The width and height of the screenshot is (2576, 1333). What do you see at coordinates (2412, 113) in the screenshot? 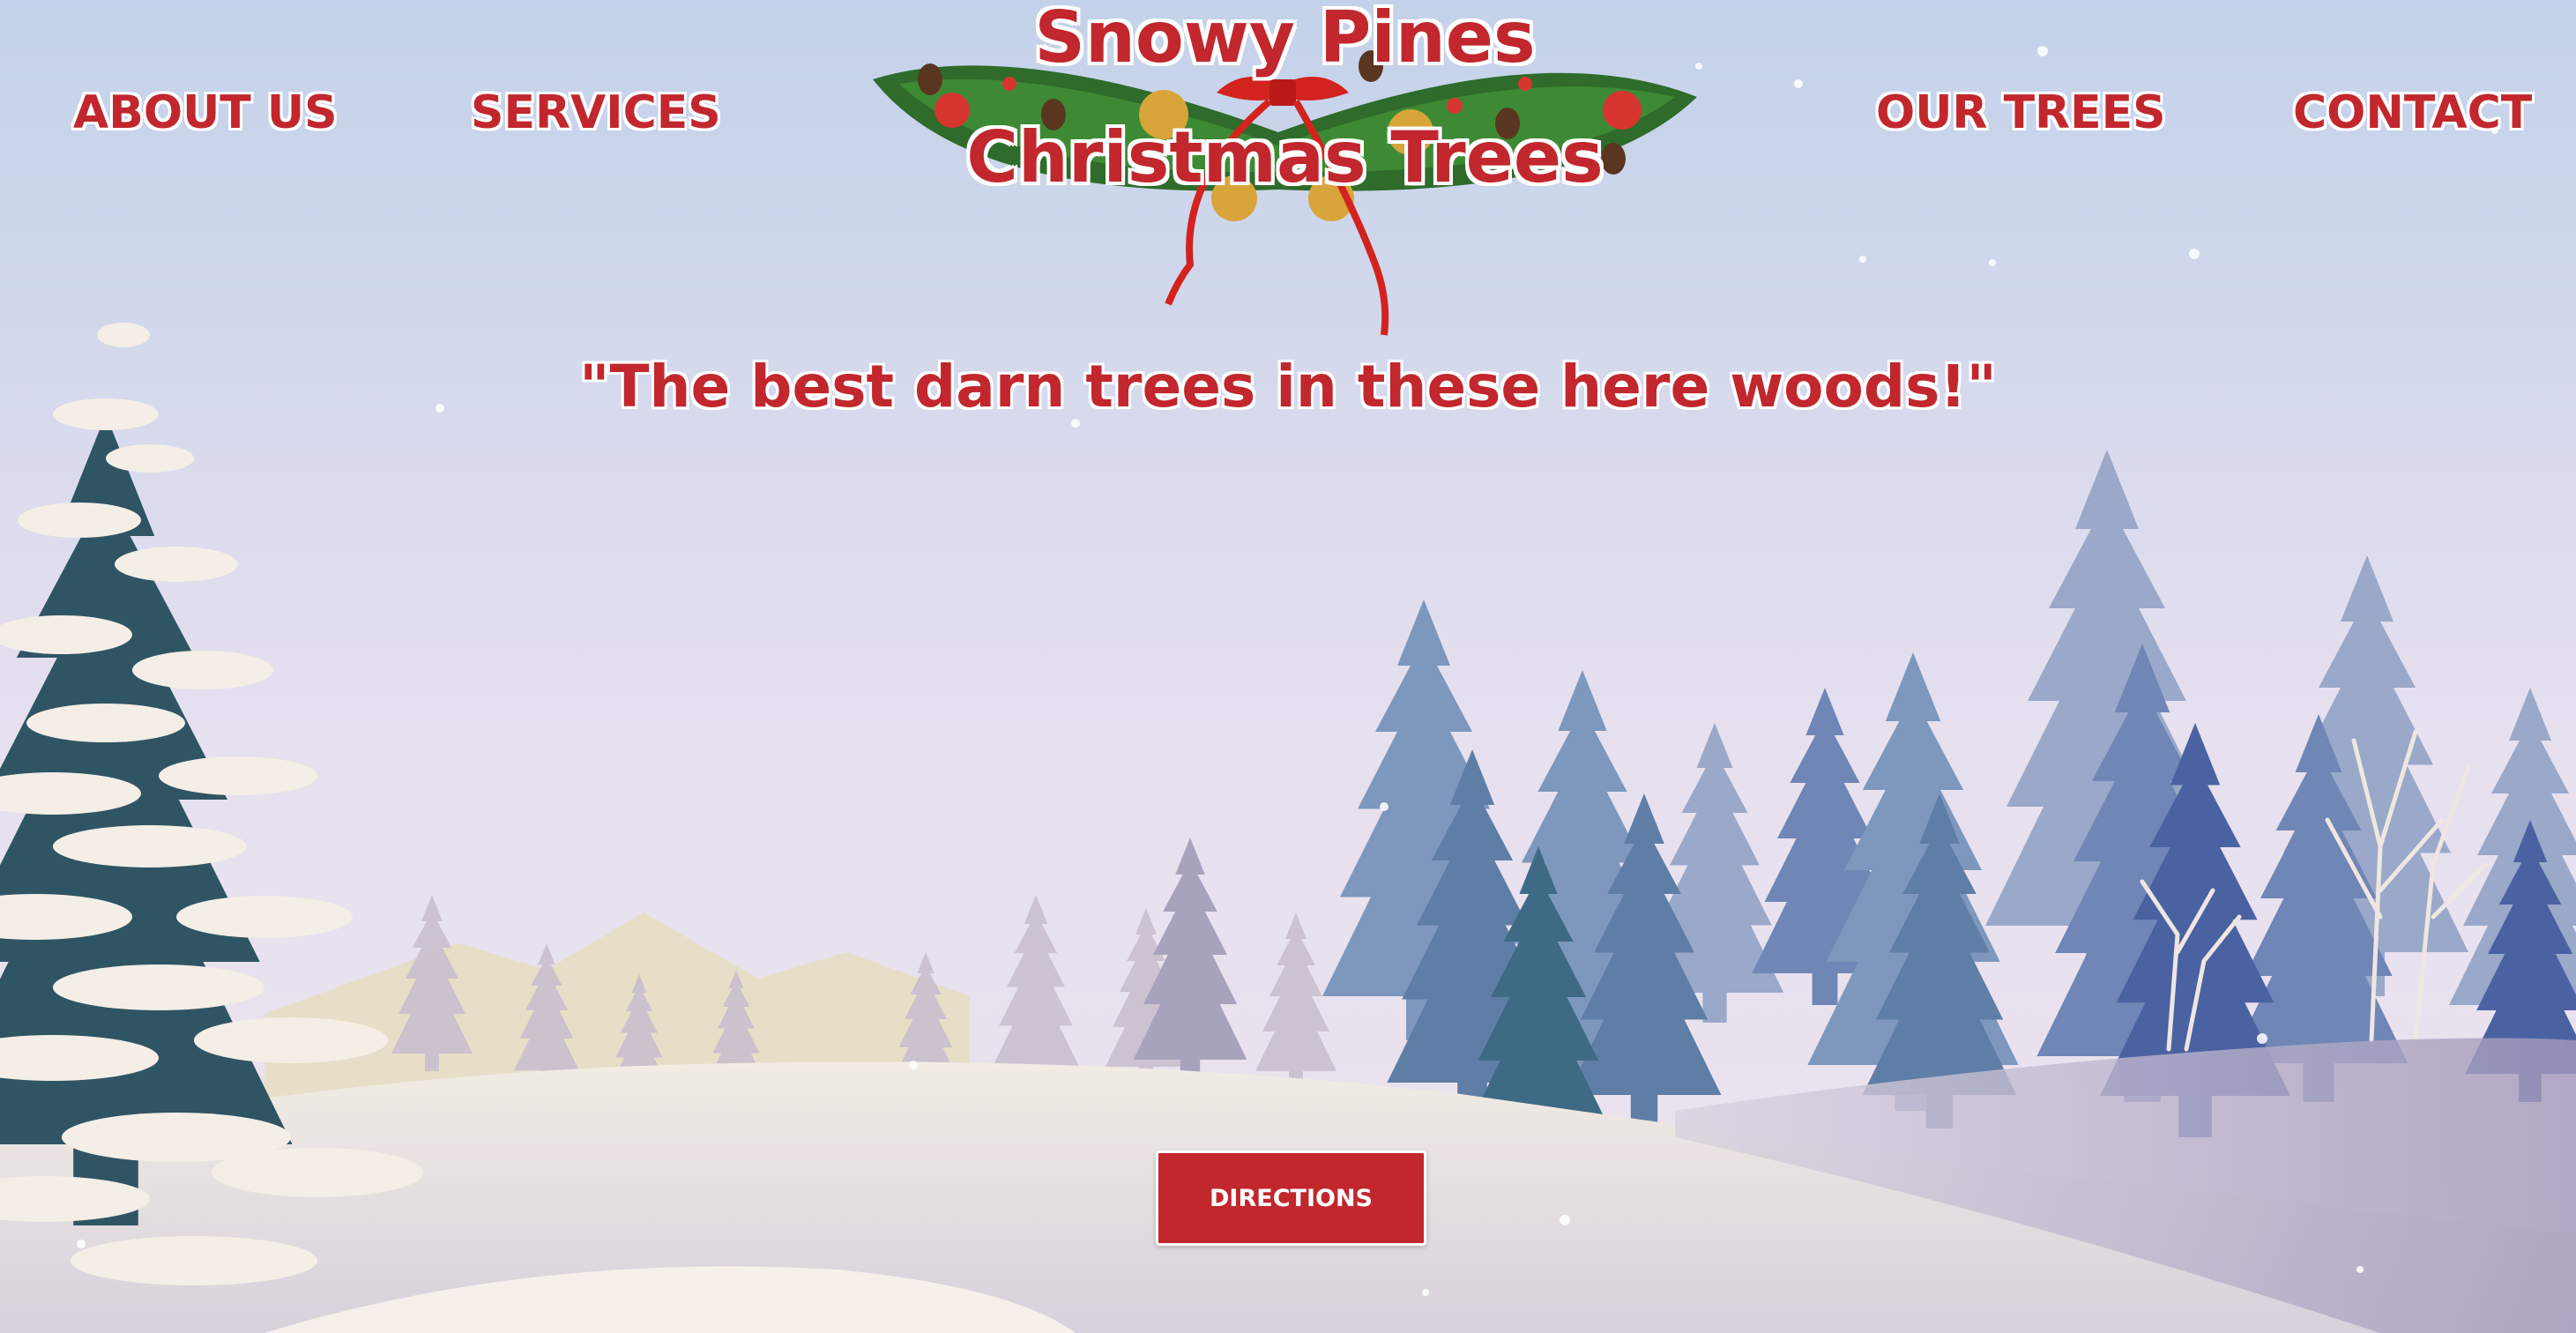
I see `nav-contact: CONTACT` at bounding box center [2412, 113].